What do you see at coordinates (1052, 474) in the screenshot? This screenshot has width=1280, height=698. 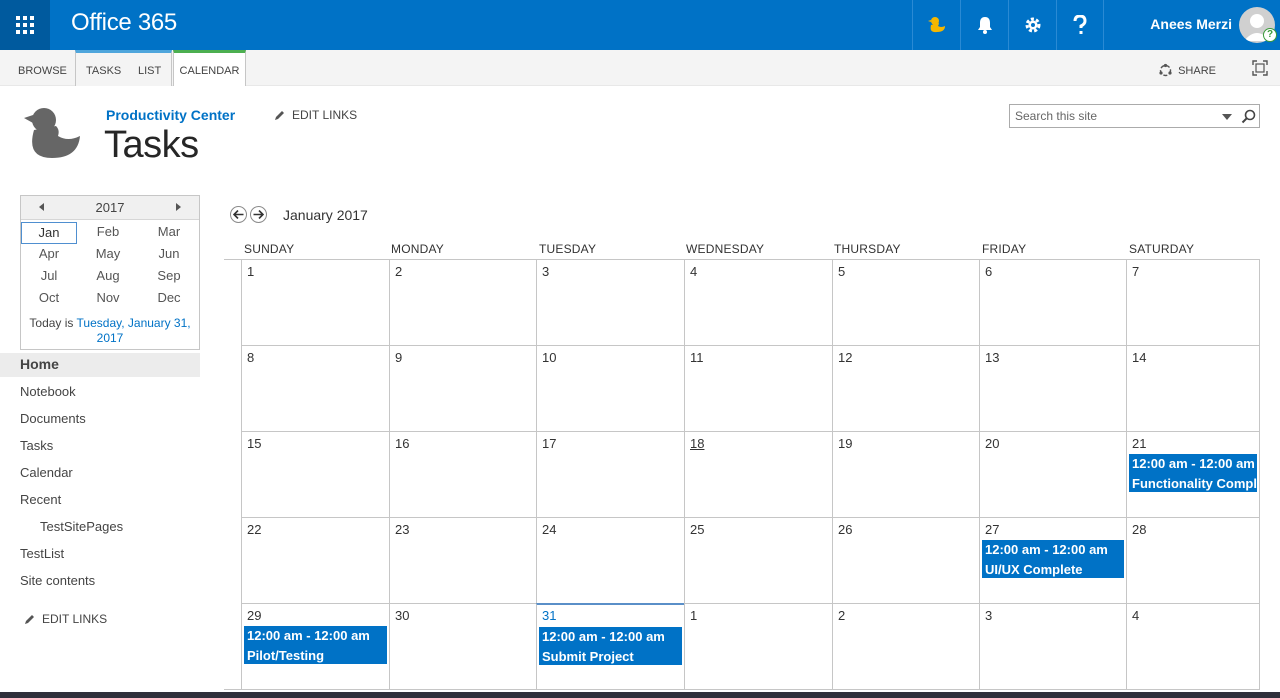 I see `calendar-day-cell: 20` at bounding box center [1052, 474].